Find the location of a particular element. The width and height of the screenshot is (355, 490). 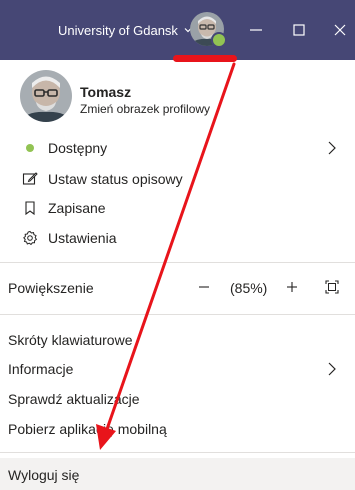

titlebar-avatar is located at coordinates (208, 30).